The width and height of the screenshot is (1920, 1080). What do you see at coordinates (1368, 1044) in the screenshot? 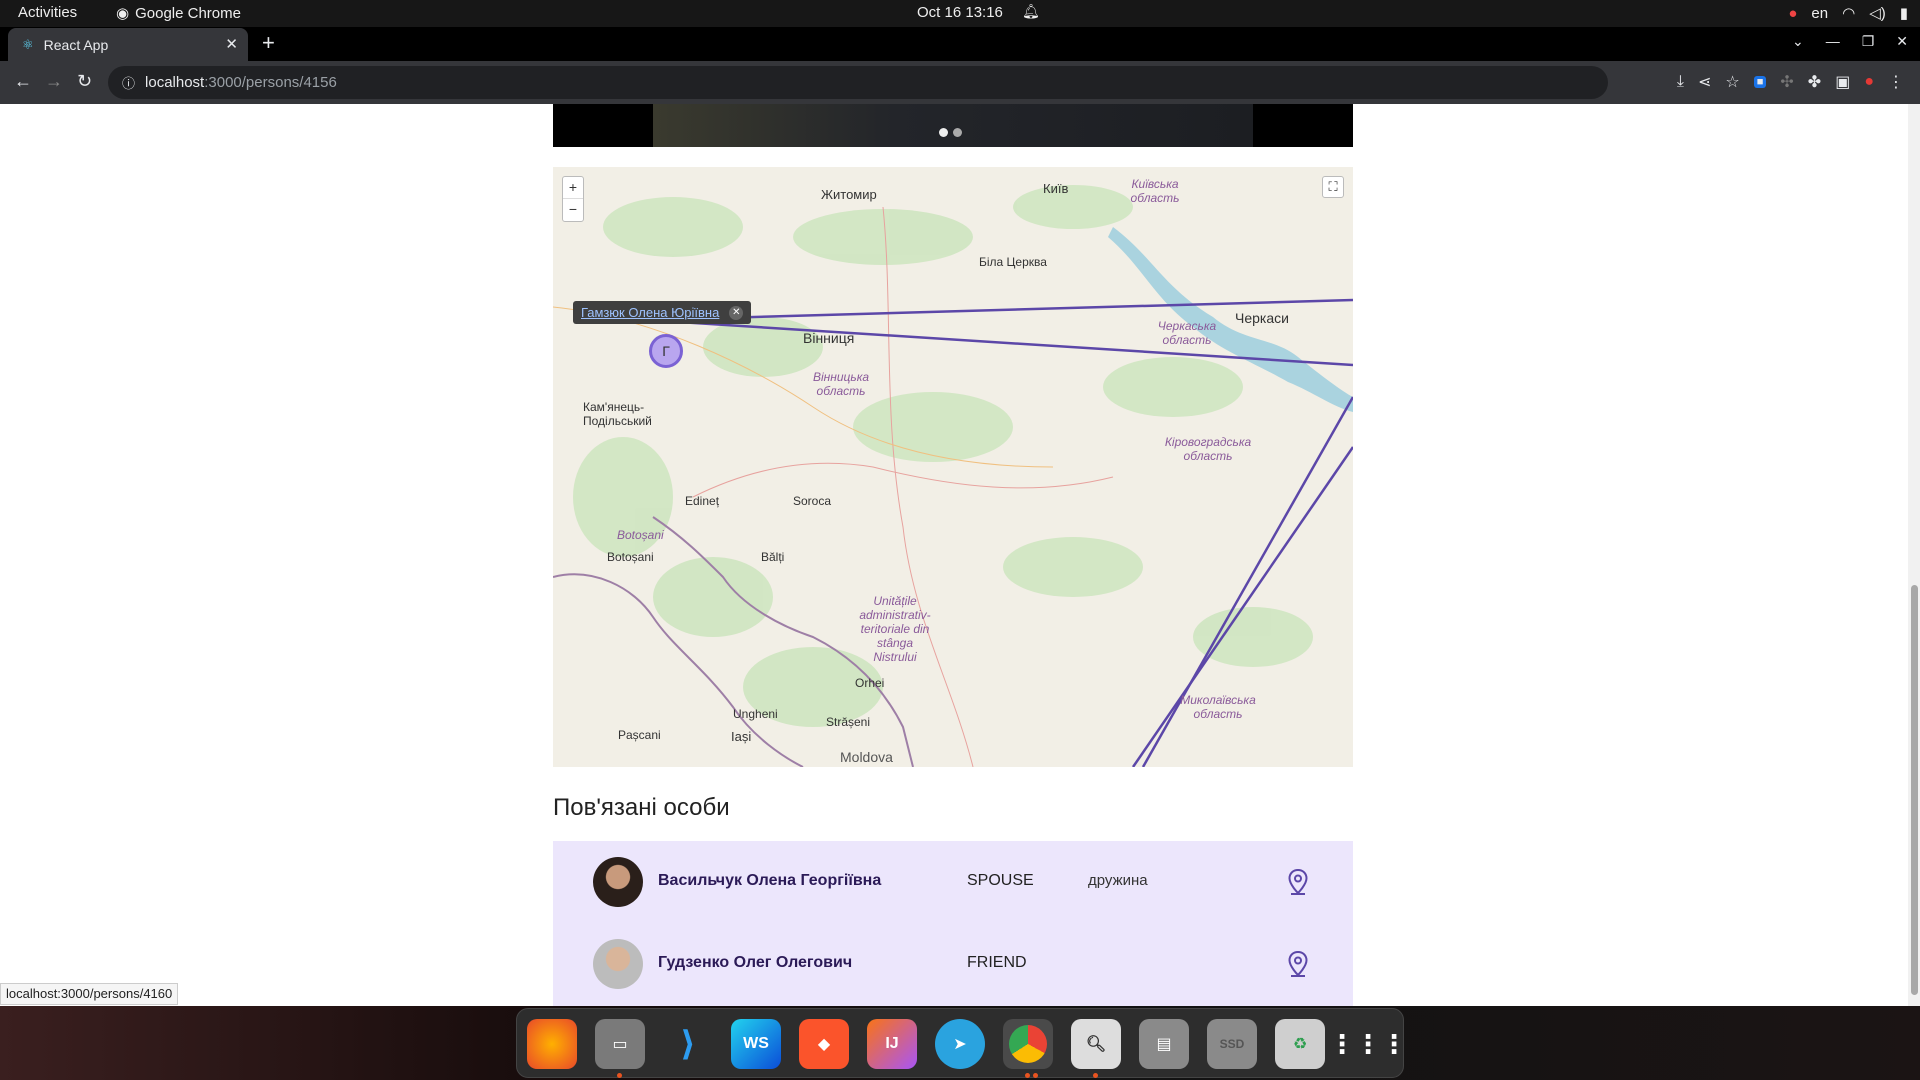
I see `app-grid-icon: ⋮⋮⋮` at bounding box center [1368, 1044].